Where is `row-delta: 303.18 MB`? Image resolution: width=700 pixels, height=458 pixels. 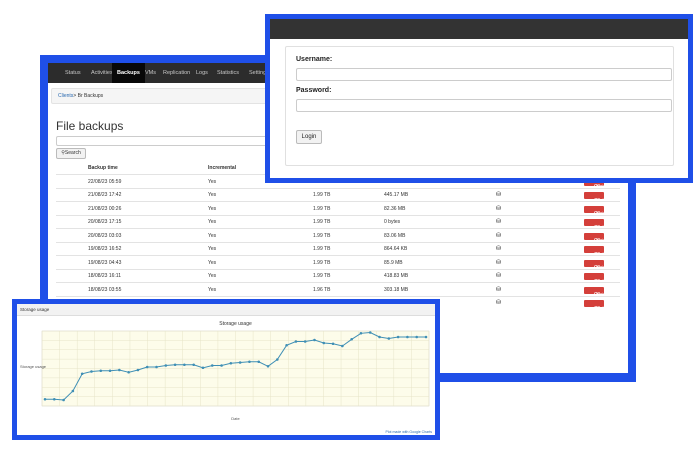 row-delta: 303.18 MB is located at coordinates (396, 289).